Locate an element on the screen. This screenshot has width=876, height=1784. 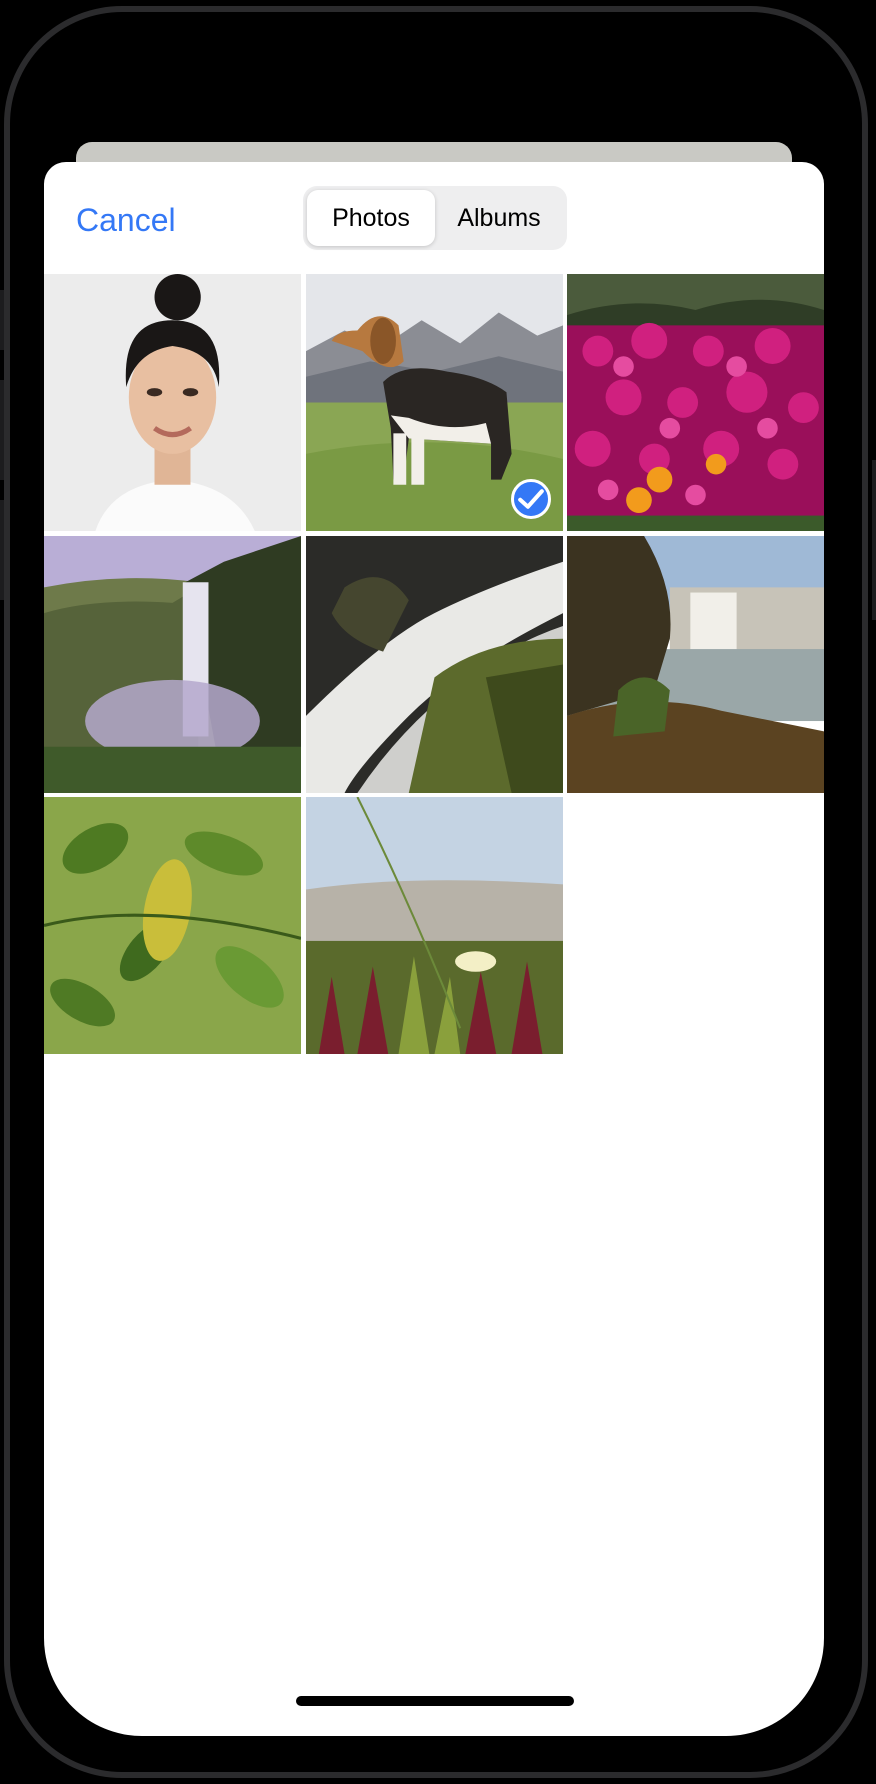
pink-flowers-image is located at coordinates (695, 402).